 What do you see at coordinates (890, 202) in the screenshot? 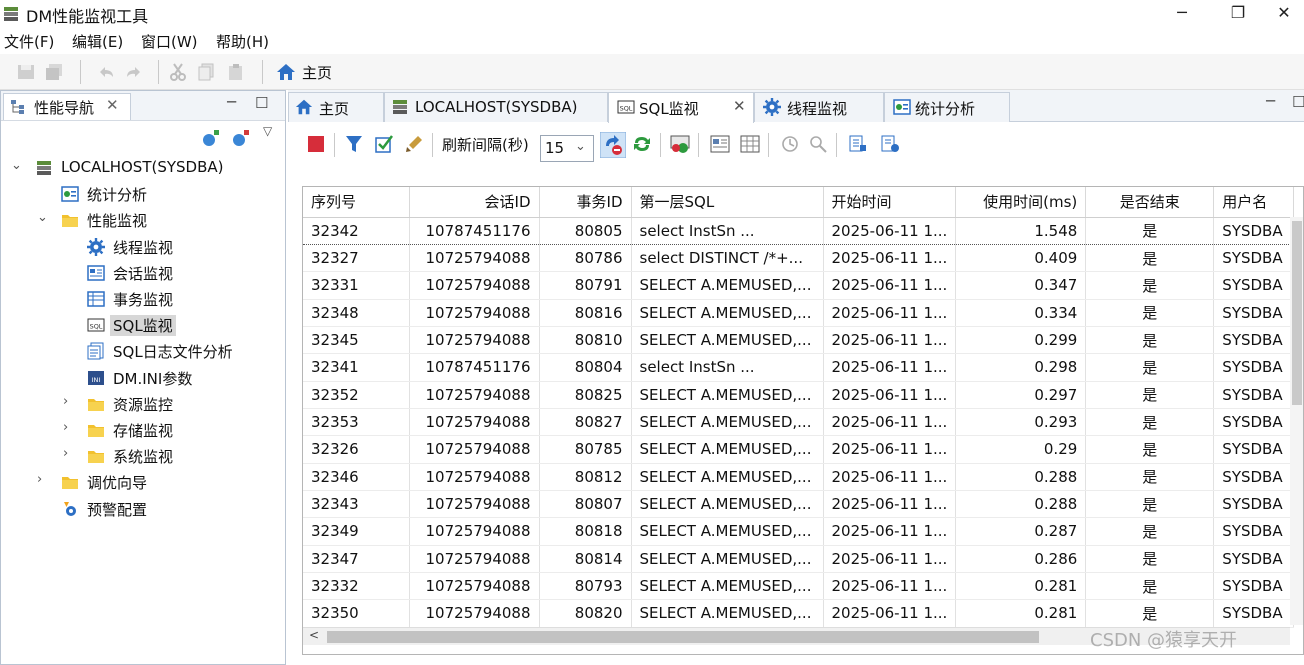
I see `col-header-start-time: 开始时间` at bounding box center [890, 202].